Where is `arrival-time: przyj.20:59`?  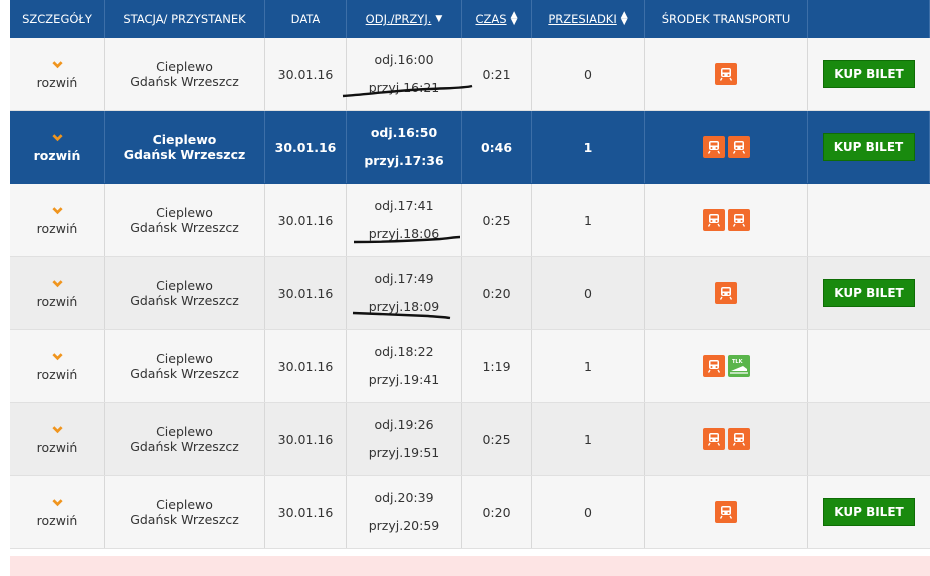 arrival-time: przyj.20:59 is located at coordinates (404, 525).